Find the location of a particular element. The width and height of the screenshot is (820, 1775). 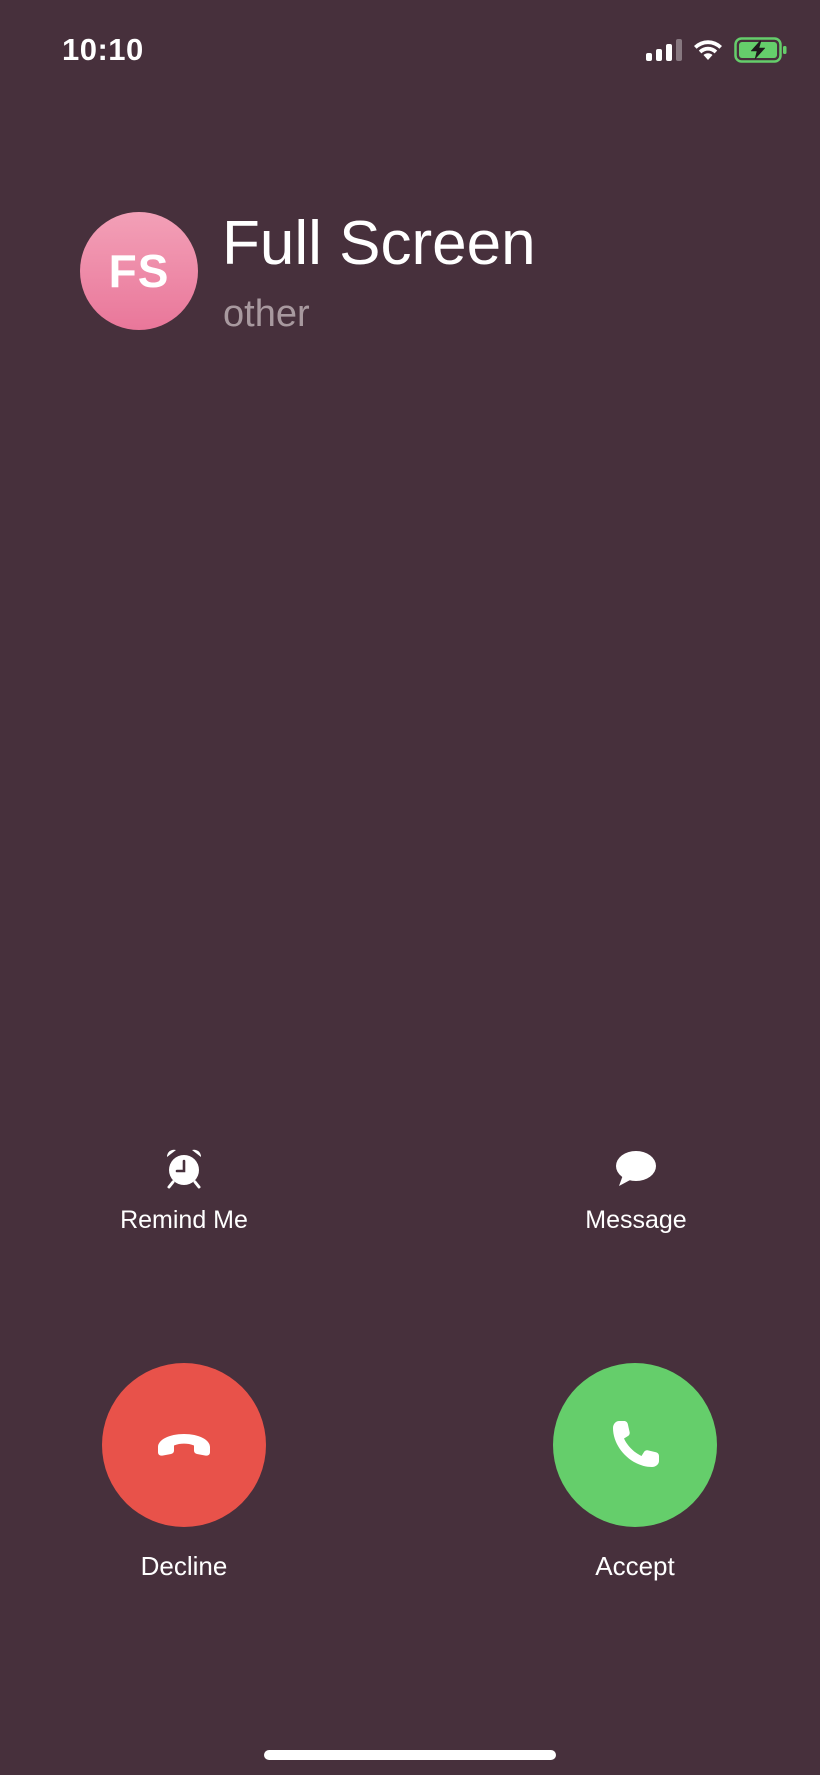

status-icons is located at coordinates (717, 50).